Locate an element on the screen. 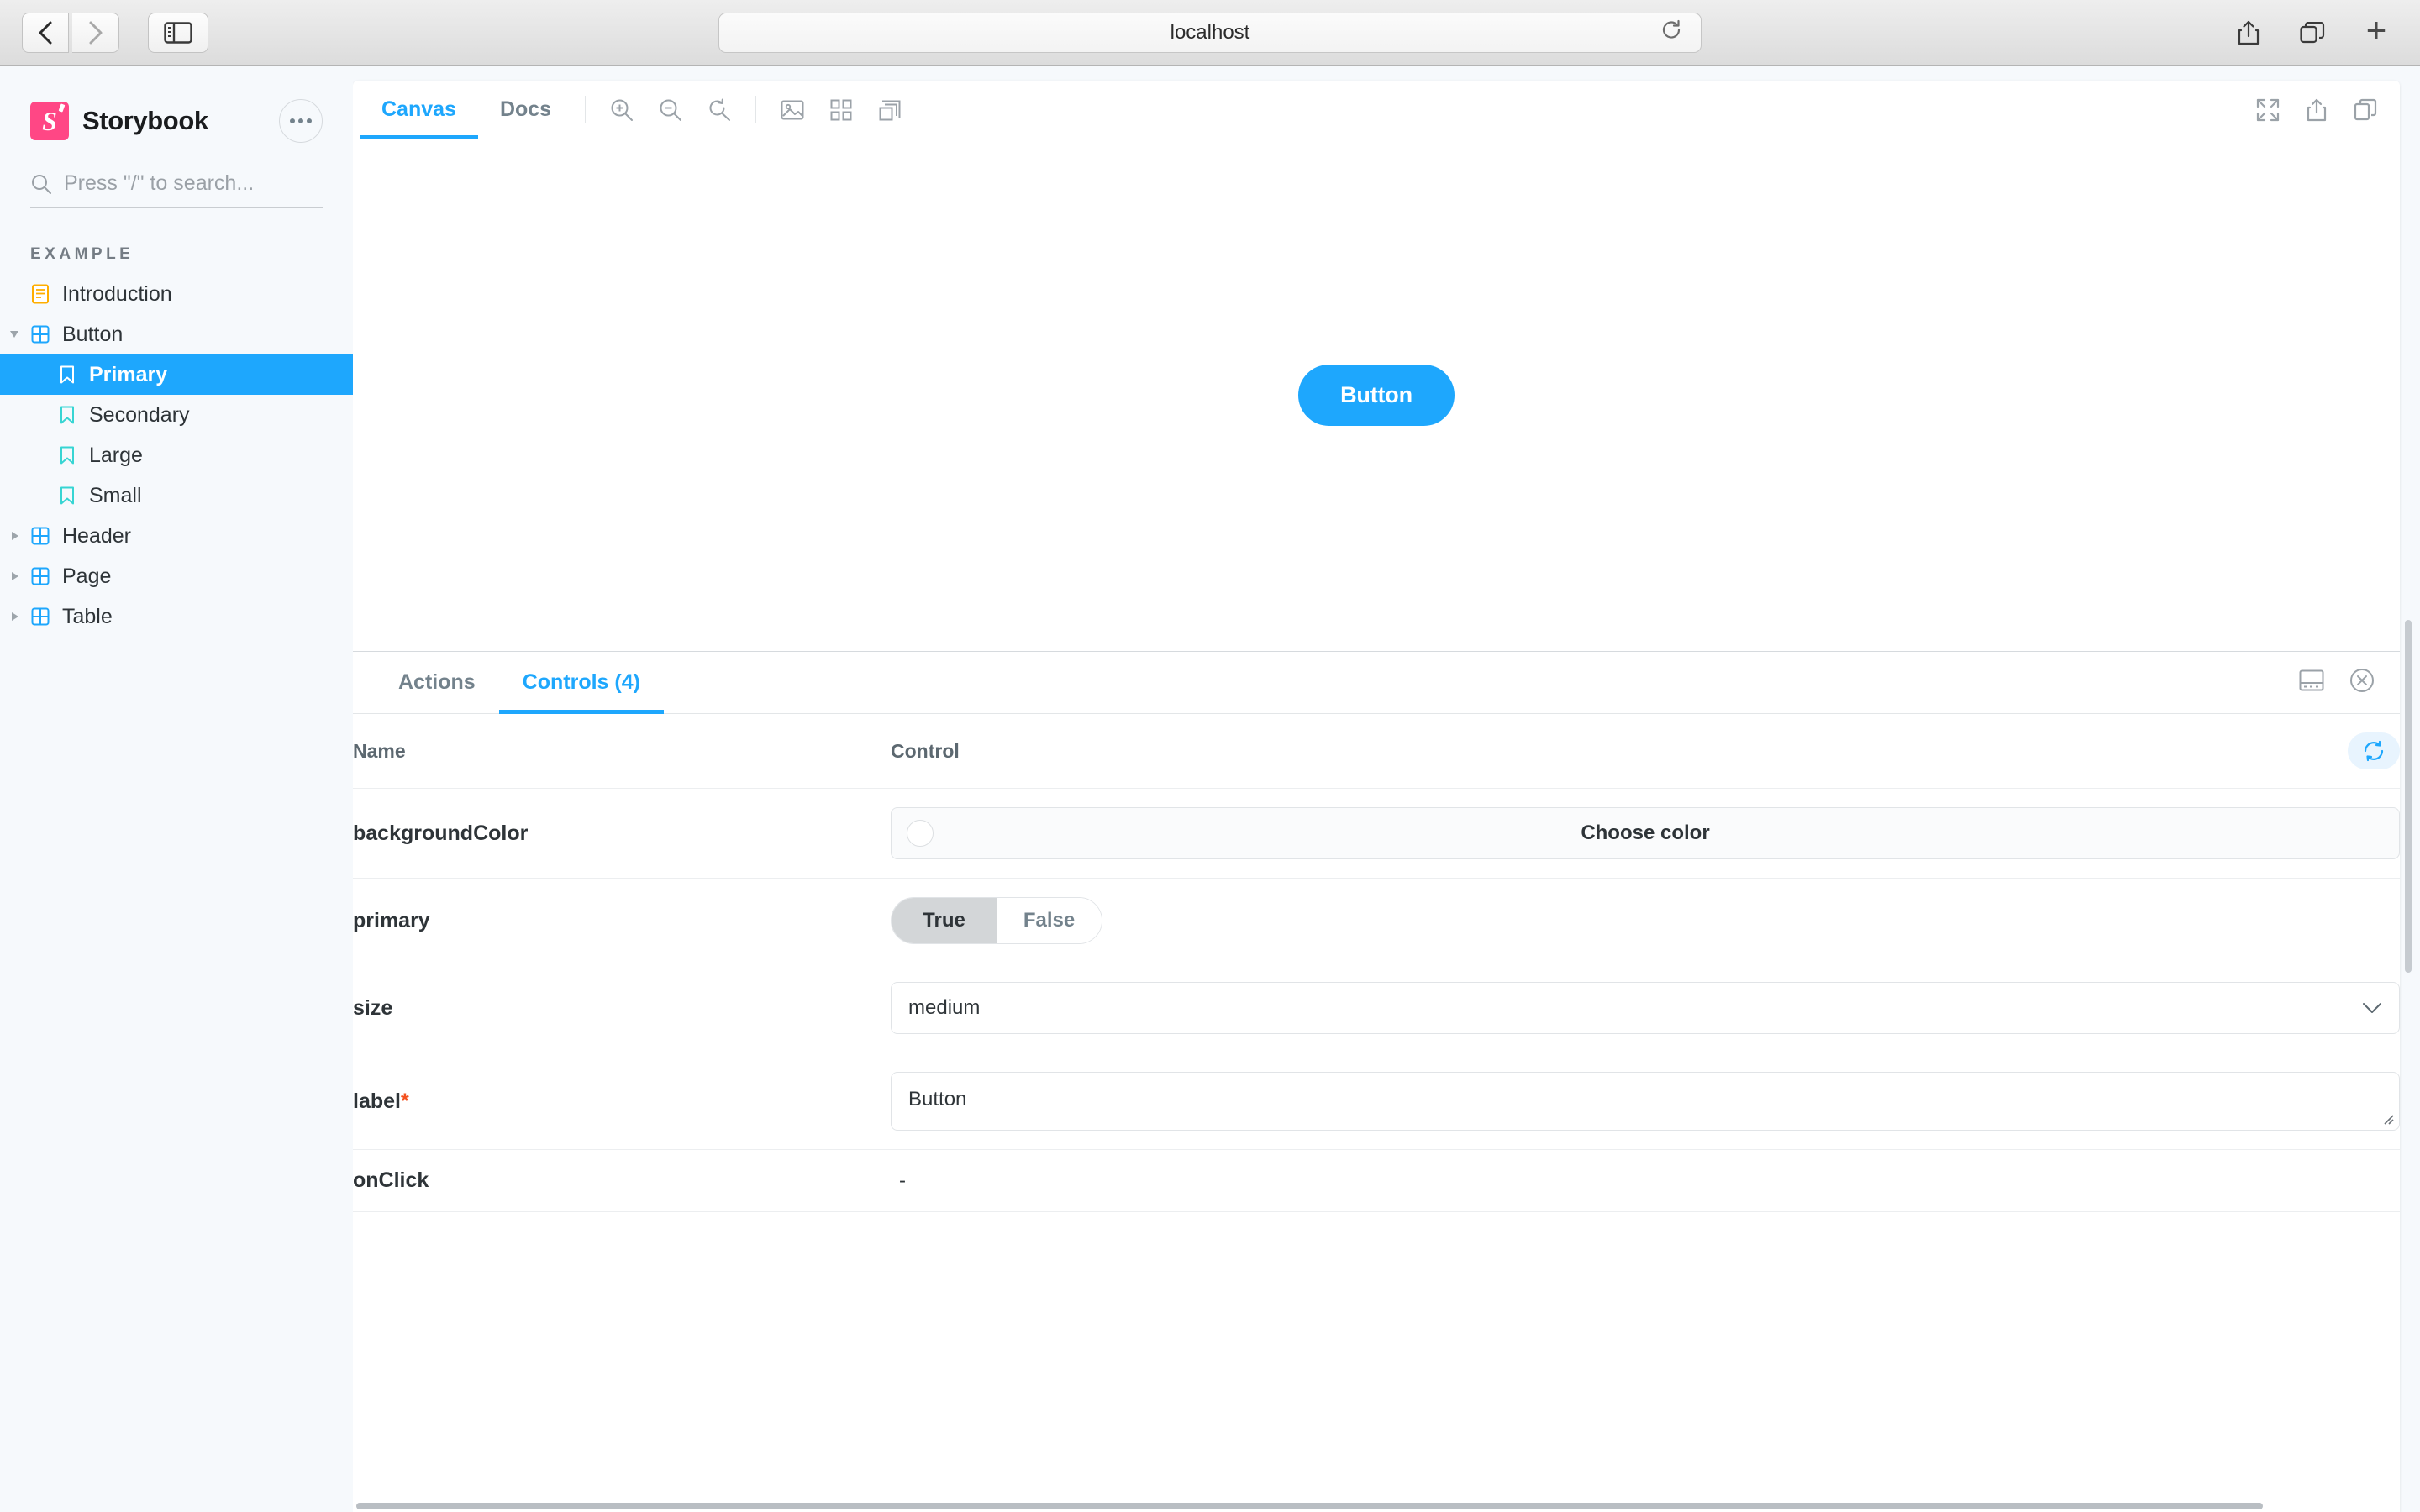  tab-canvas: Canvas is located at coordinates (419, 110).